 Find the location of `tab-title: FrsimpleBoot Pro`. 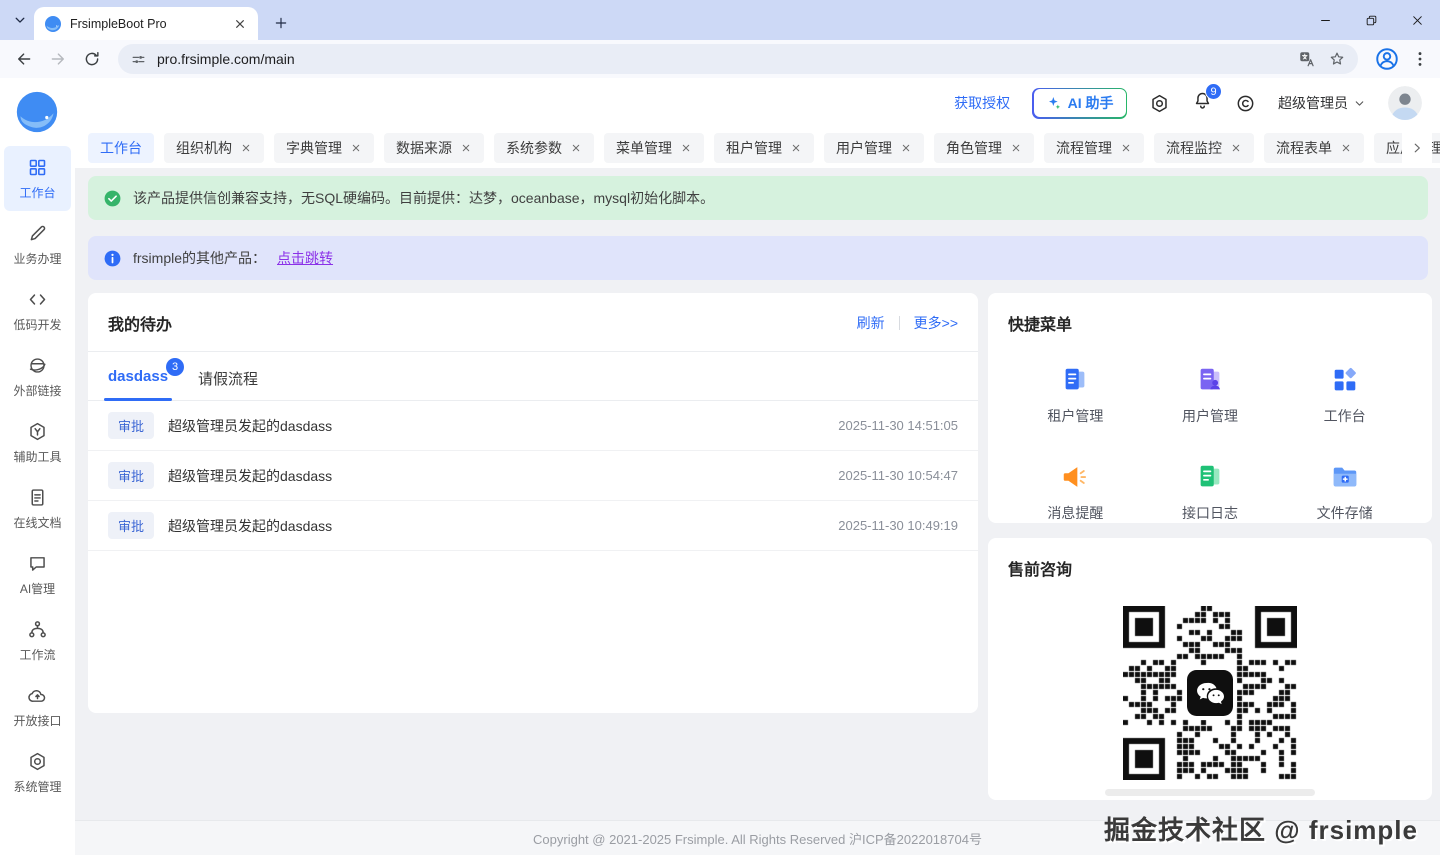

tab-title: FrsimpleBoot Pro is located at coordinates (118, 23).